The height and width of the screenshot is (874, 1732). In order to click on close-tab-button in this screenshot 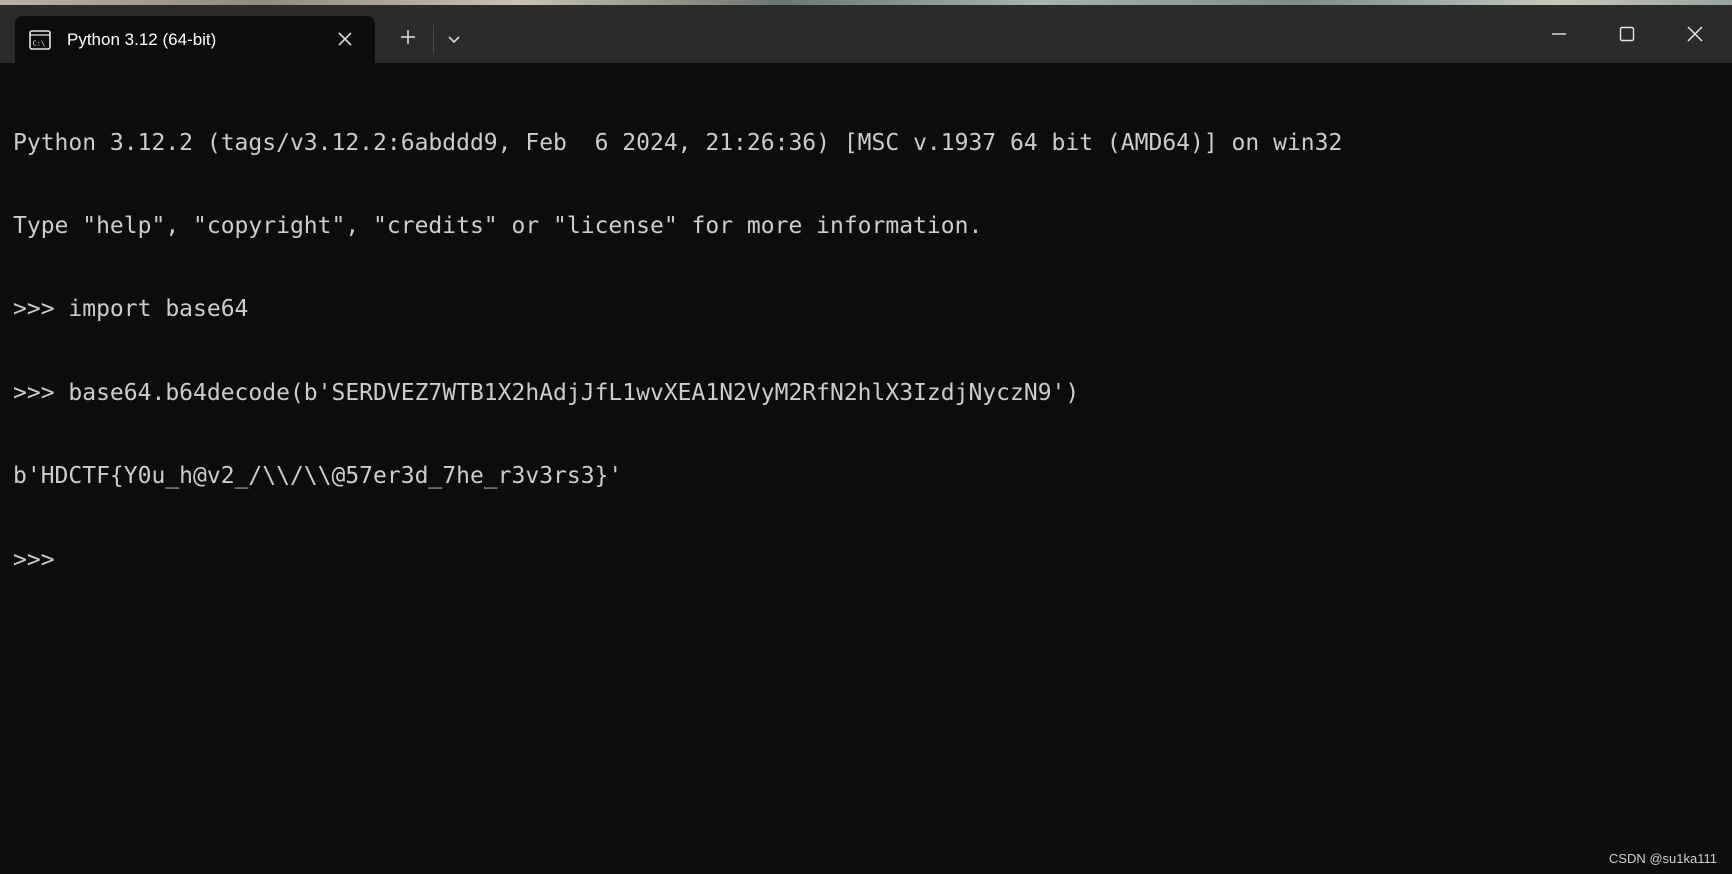, I will do `click(345, 39)`.